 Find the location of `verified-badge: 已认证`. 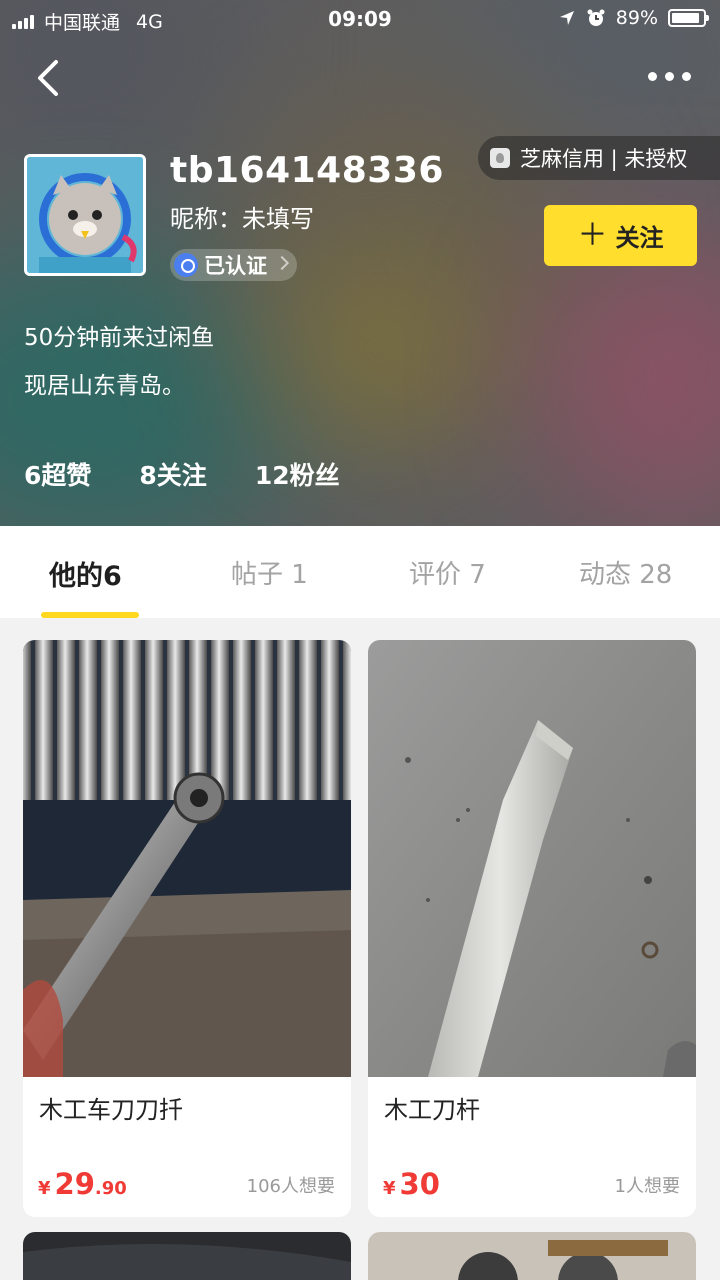

verified-badge: 已认证 is located at coordinates (233, 265).